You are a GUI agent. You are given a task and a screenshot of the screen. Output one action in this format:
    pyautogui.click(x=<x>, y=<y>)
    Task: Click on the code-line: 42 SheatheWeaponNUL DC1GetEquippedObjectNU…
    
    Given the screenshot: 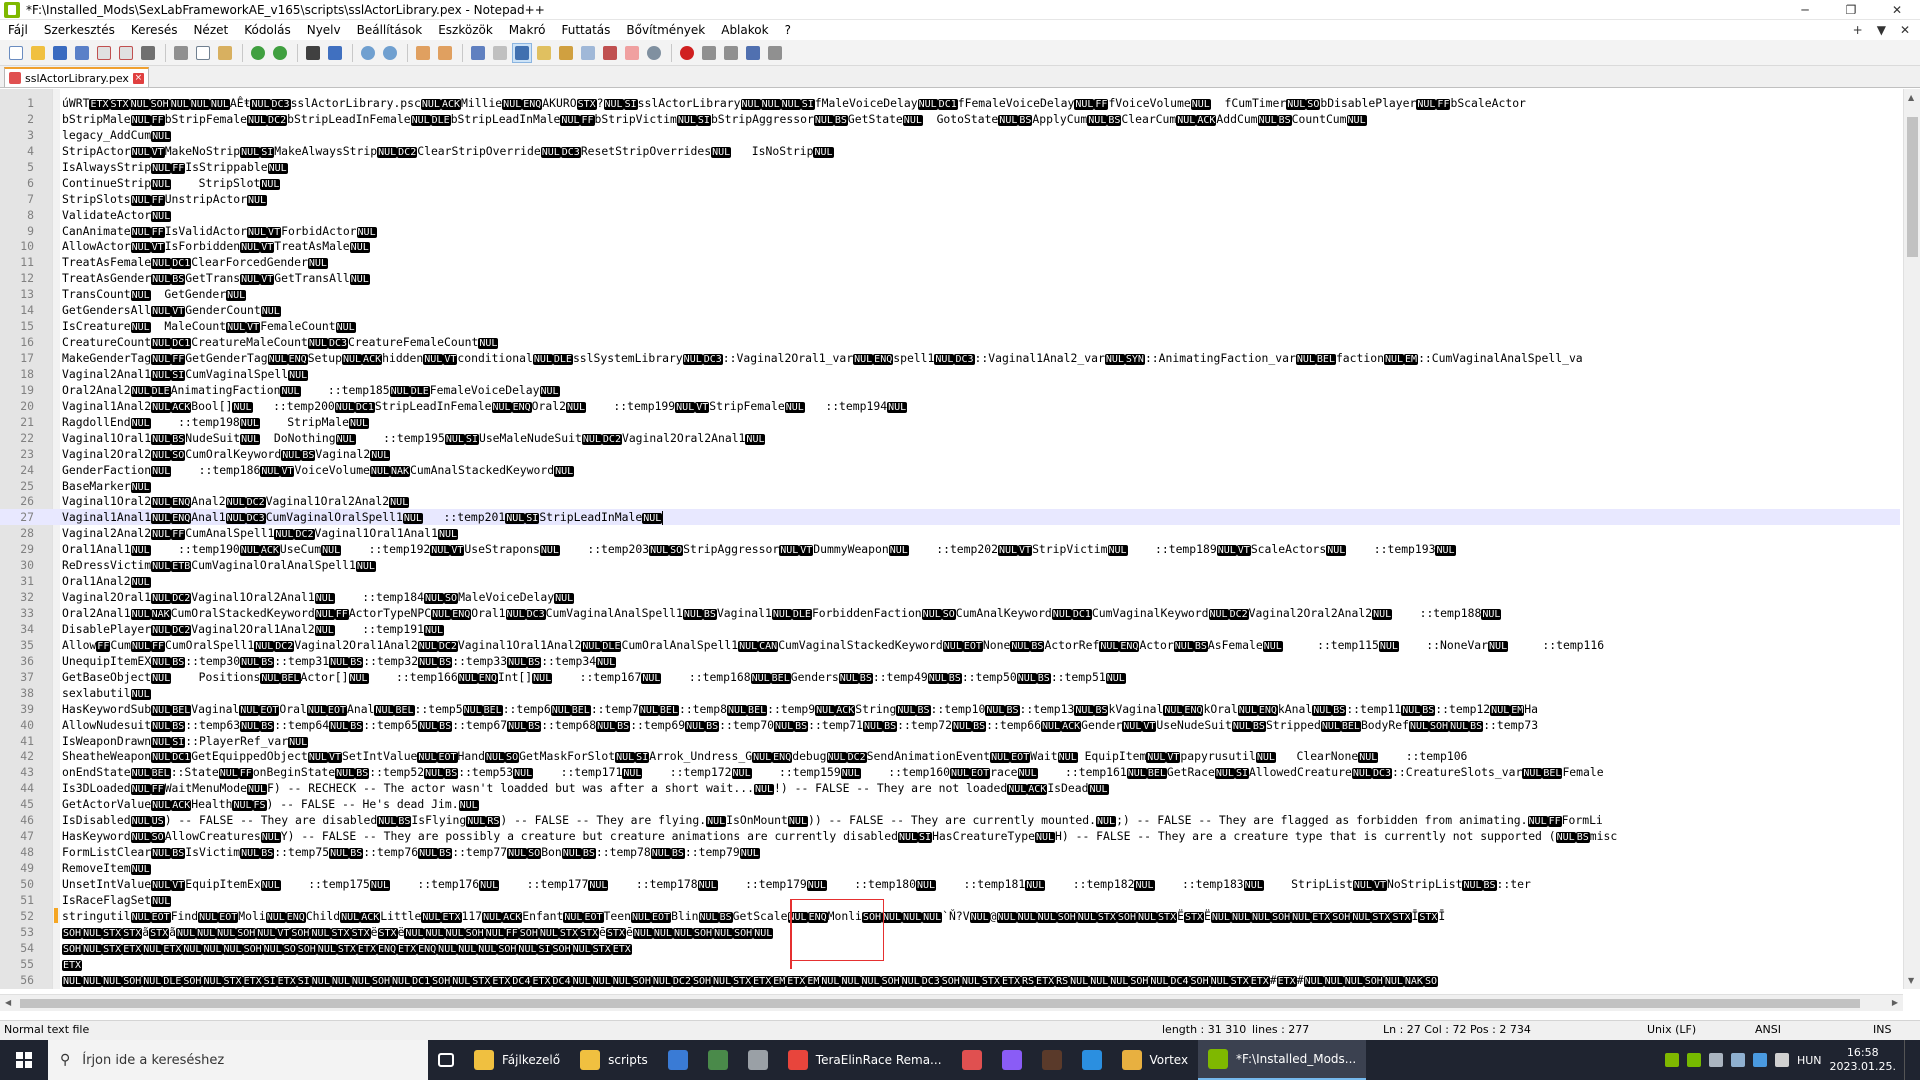 What is the action you would take?
    pyautogui.click(x=950, y=756)
    